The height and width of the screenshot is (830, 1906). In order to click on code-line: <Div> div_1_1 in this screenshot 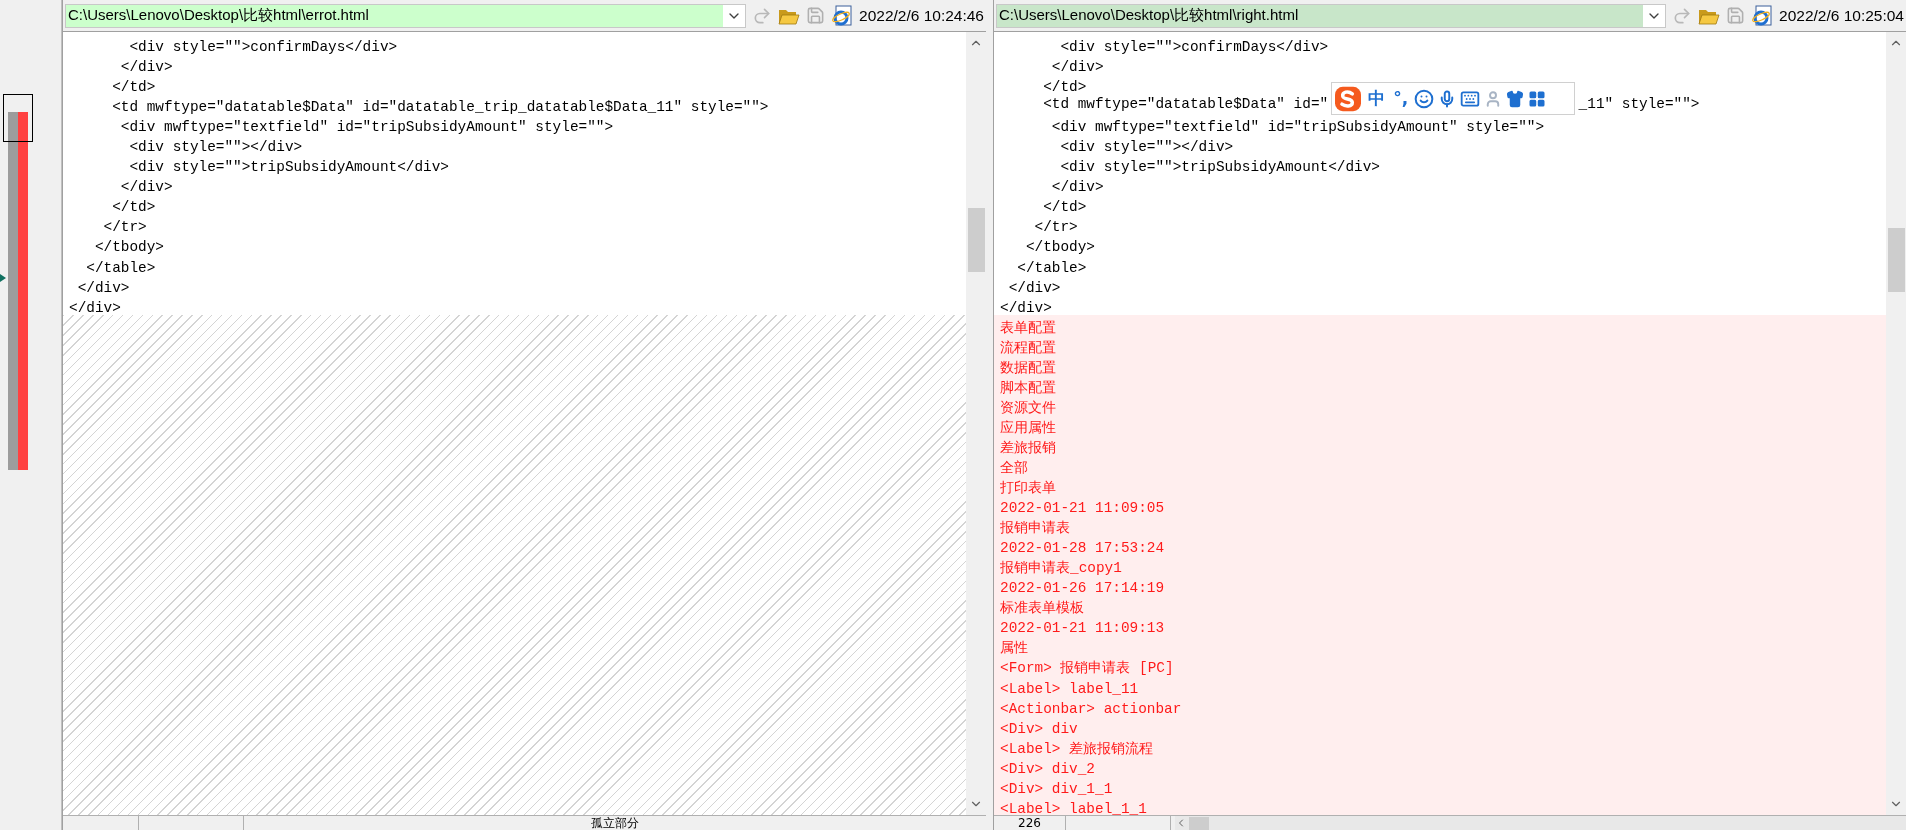, I will do `click(1056, 788)`.